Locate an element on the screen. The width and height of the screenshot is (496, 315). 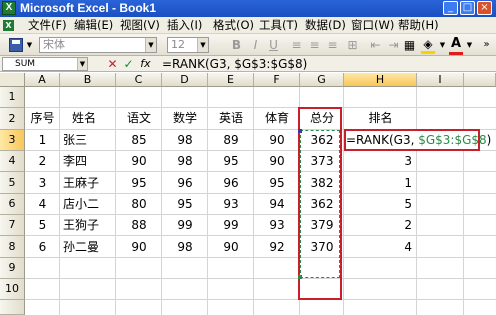
chinese-cell: 80 is located at coordinates (139, 204).